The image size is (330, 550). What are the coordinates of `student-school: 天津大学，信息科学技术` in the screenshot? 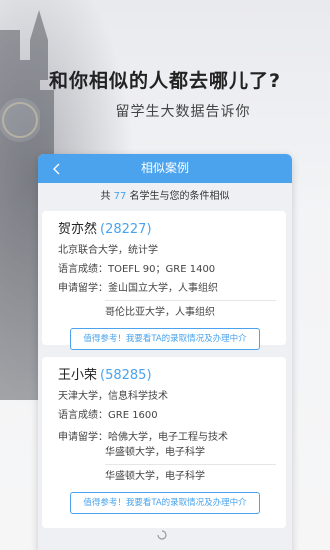 It's located at (113, 396).